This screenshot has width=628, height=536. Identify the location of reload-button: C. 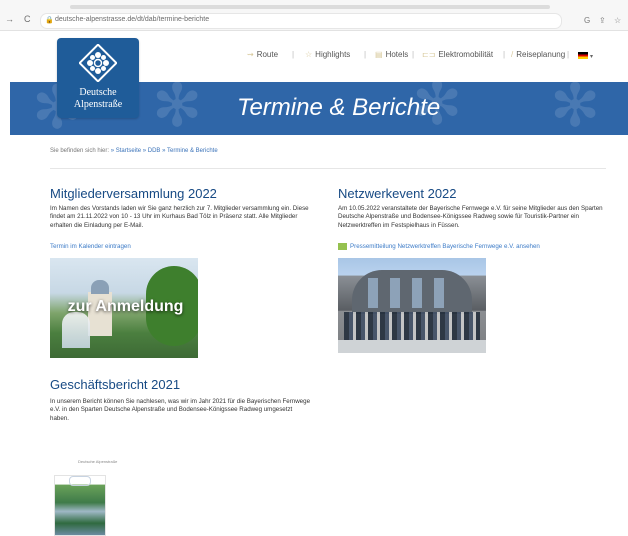
(27, 19).